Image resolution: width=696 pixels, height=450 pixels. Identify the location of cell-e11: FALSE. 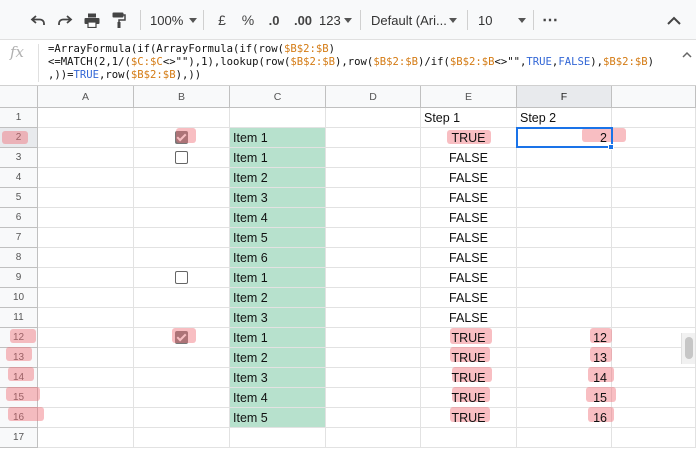
(469, 318).